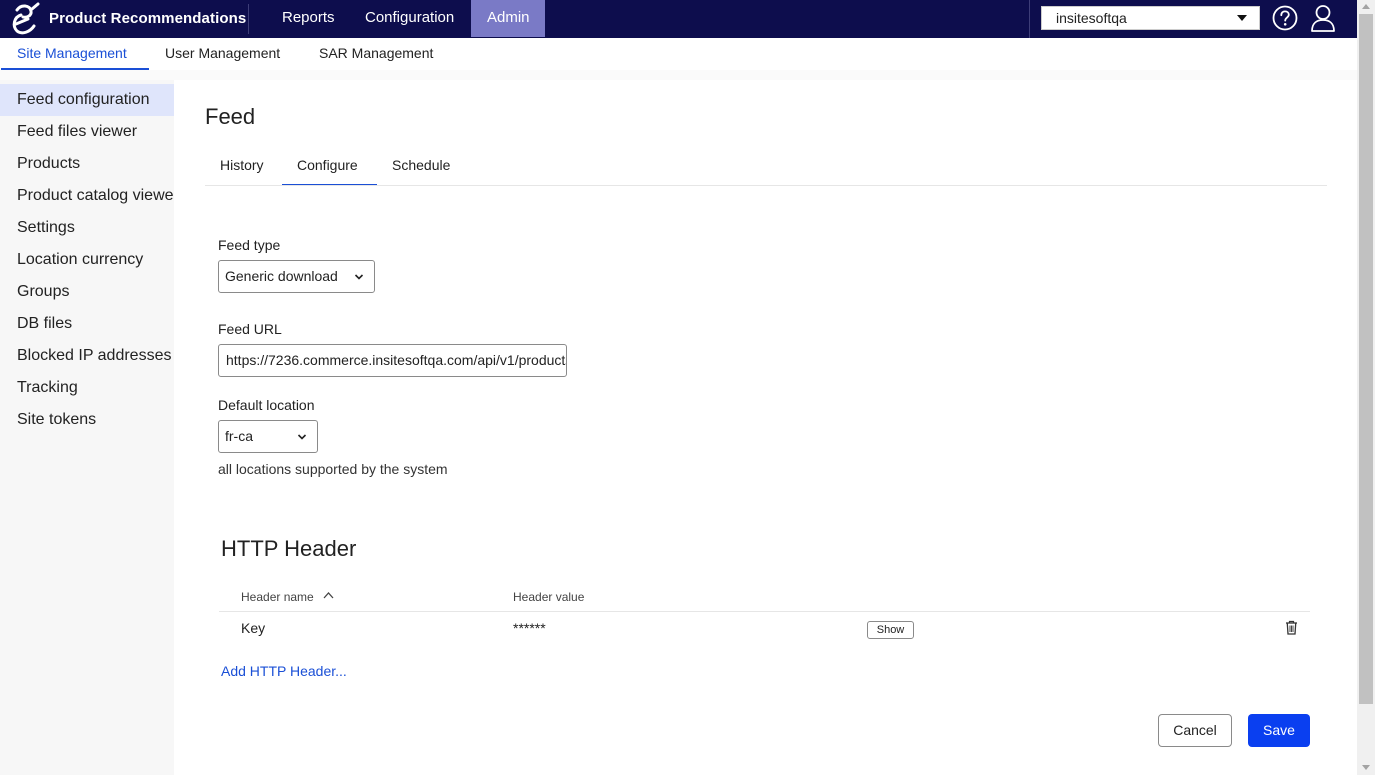 Image resolution: width=1375 pixels, height=775 pixels. Describe the element at coordinates (678, 75) in the screenshot. I see `header-divider-band` at that location.